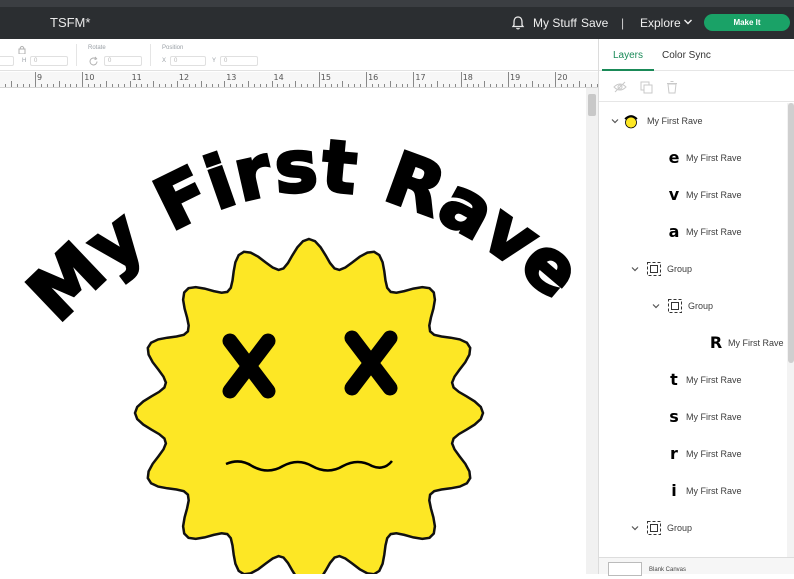  What do you see at coordinates (24, 61) in the screenshot?
I see `height-label: H` at bounding box center [24, 61].